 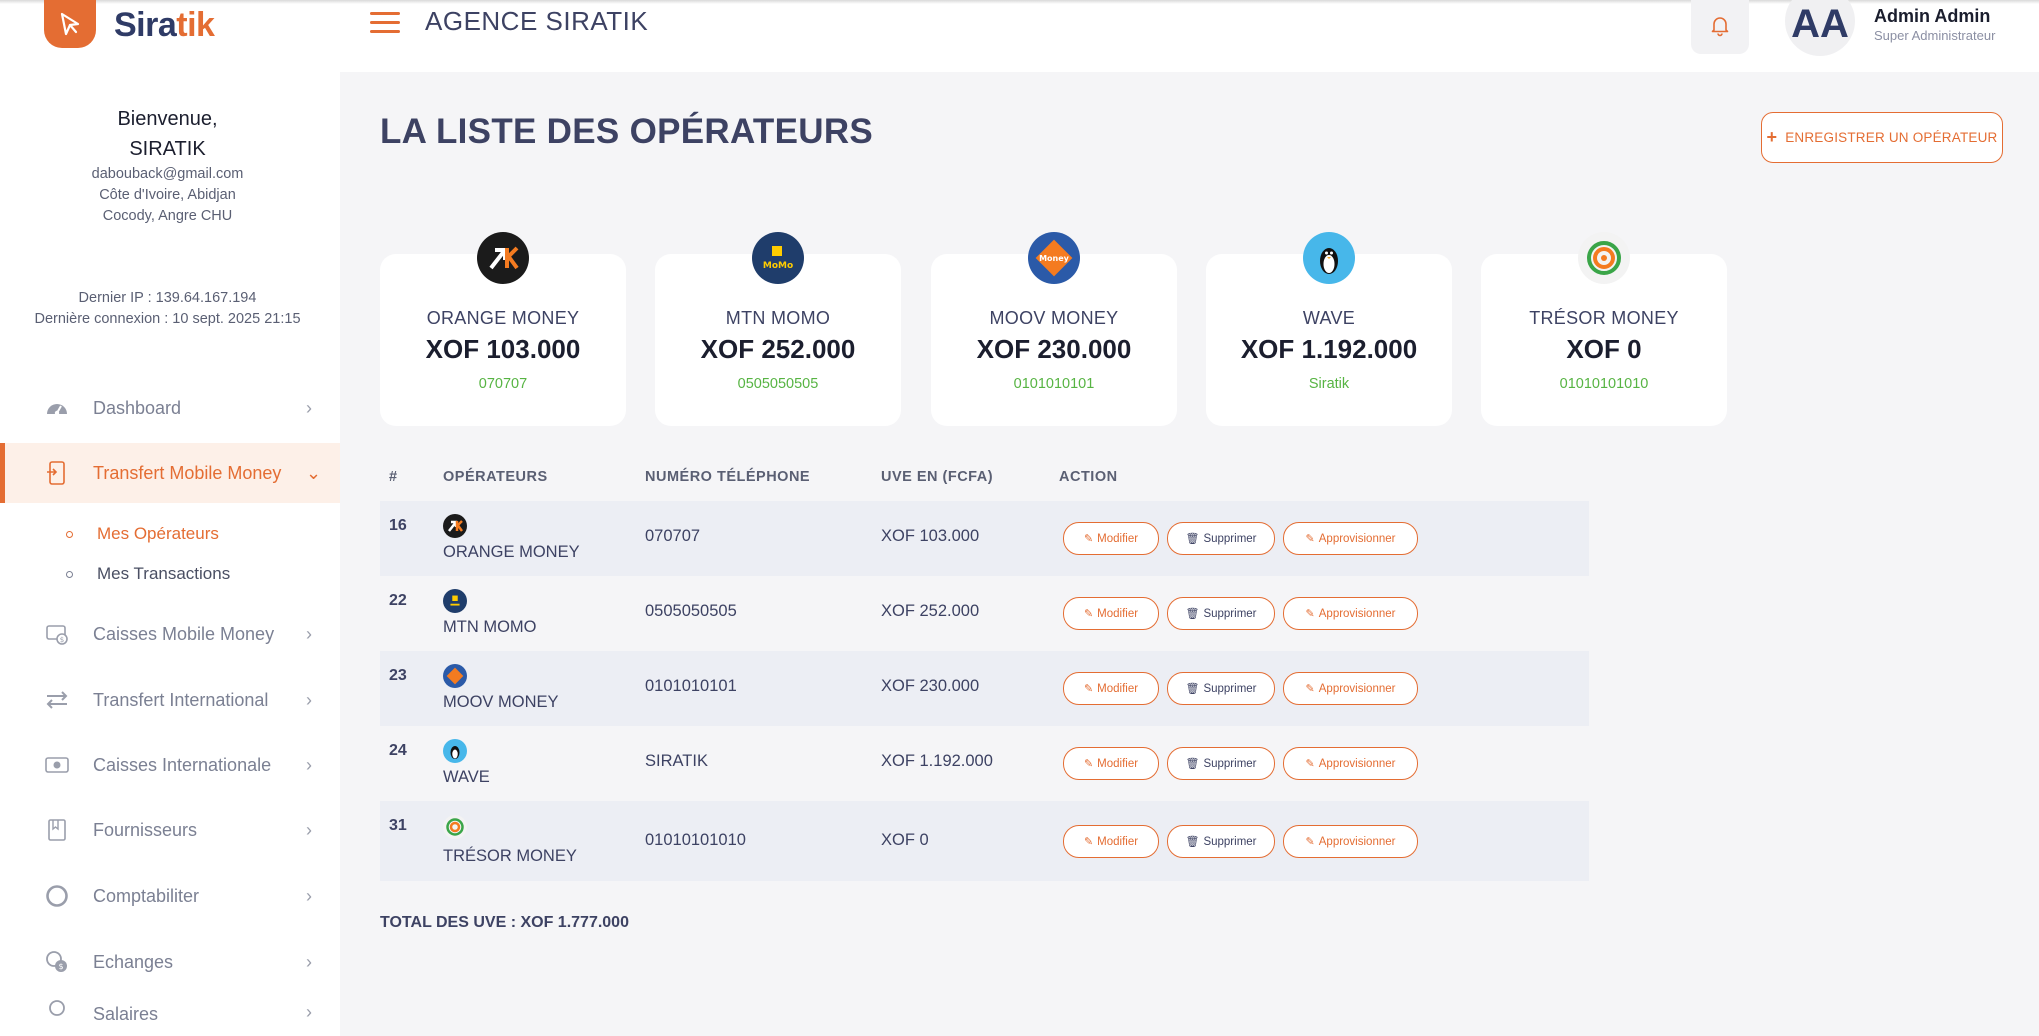 I want to click on table-header-action: ACTION, so click(x=1088, y=477).